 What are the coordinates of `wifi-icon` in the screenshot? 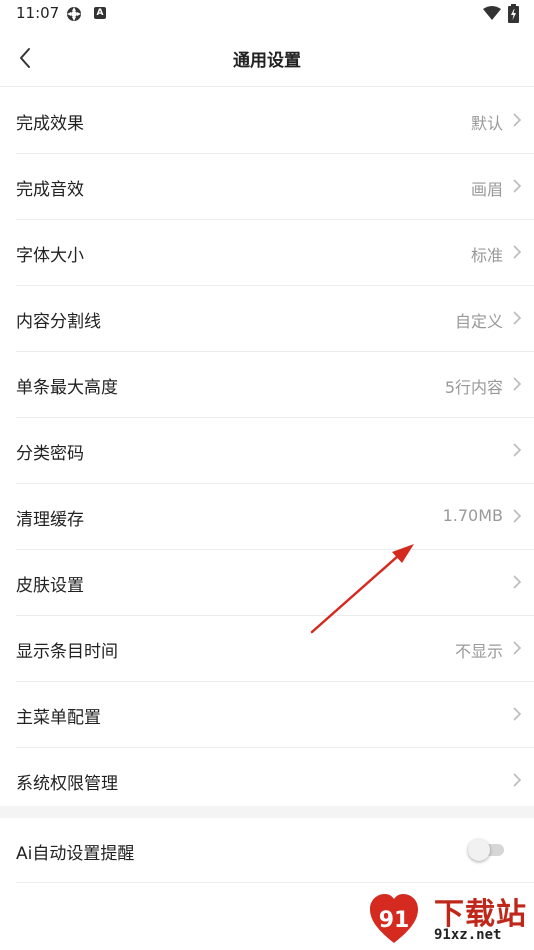 It's located at (492, 13).